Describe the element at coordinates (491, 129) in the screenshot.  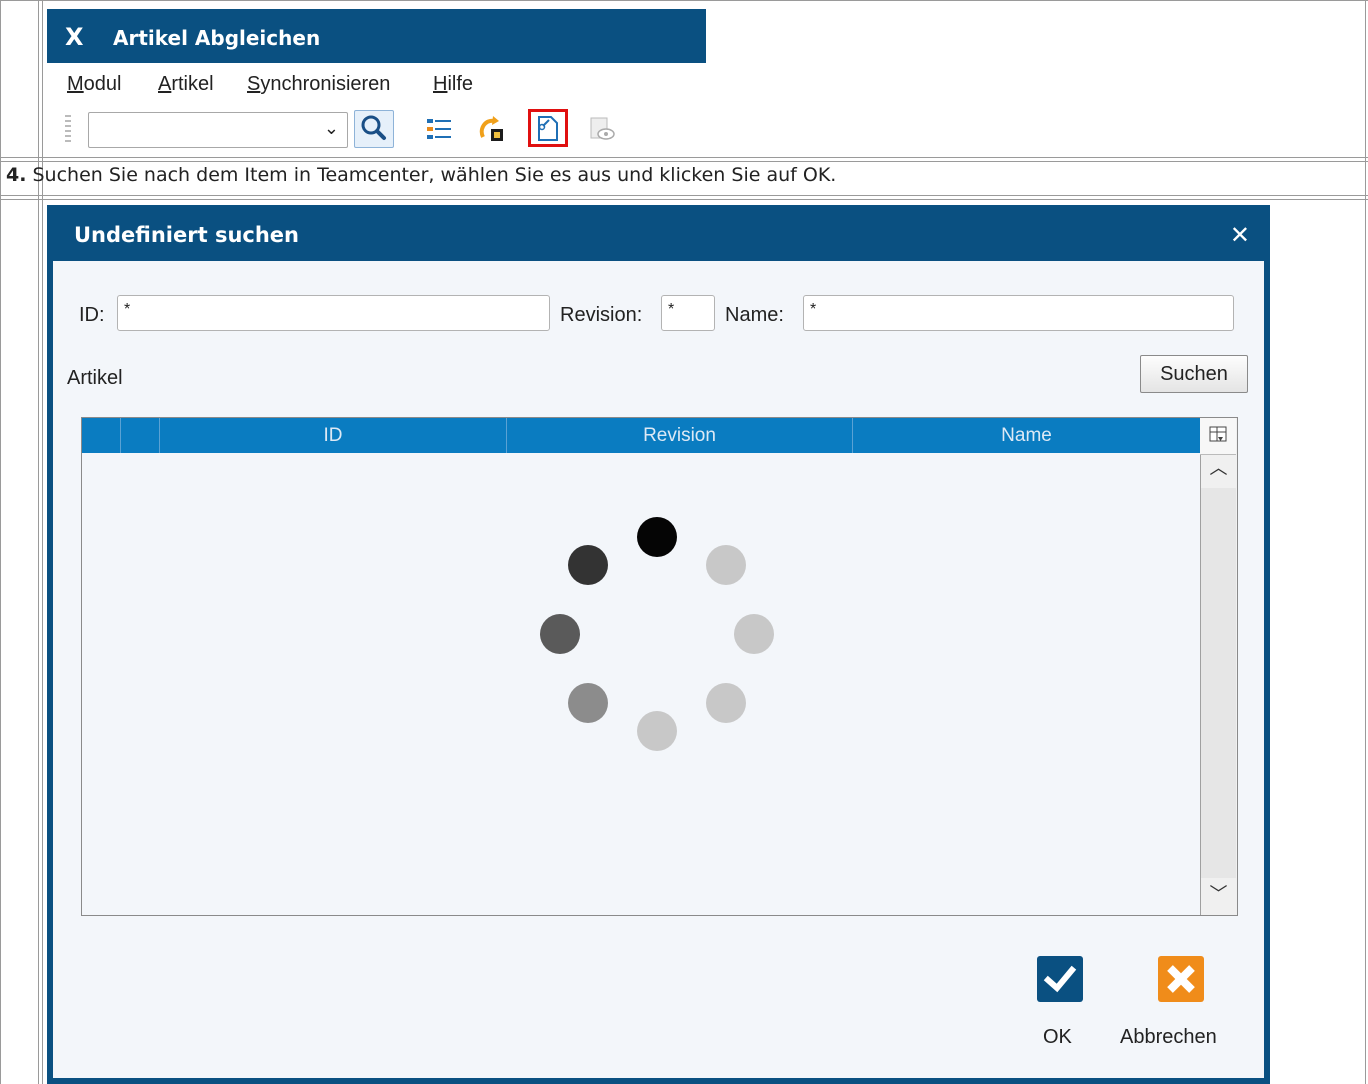
I see `sync-icon` at that location.